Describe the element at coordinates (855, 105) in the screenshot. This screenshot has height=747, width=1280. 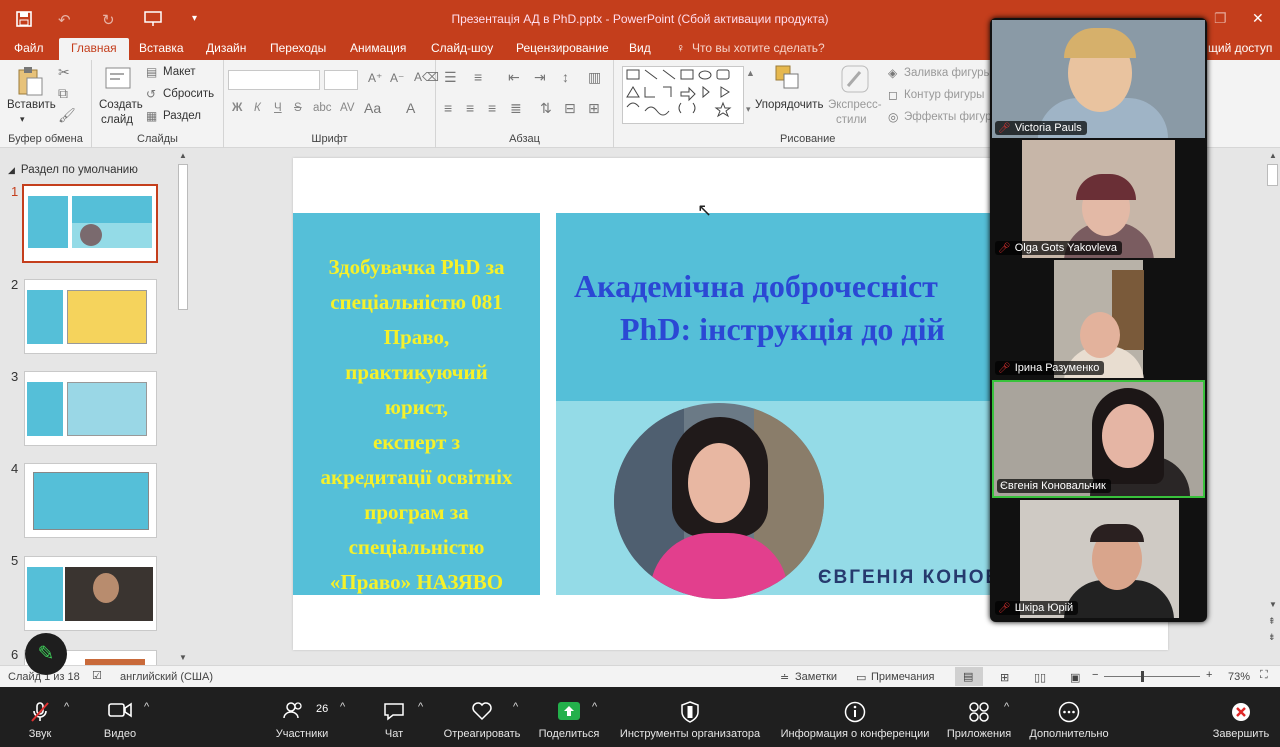
I see `quick-styles-button: Экспресс-` at that location.